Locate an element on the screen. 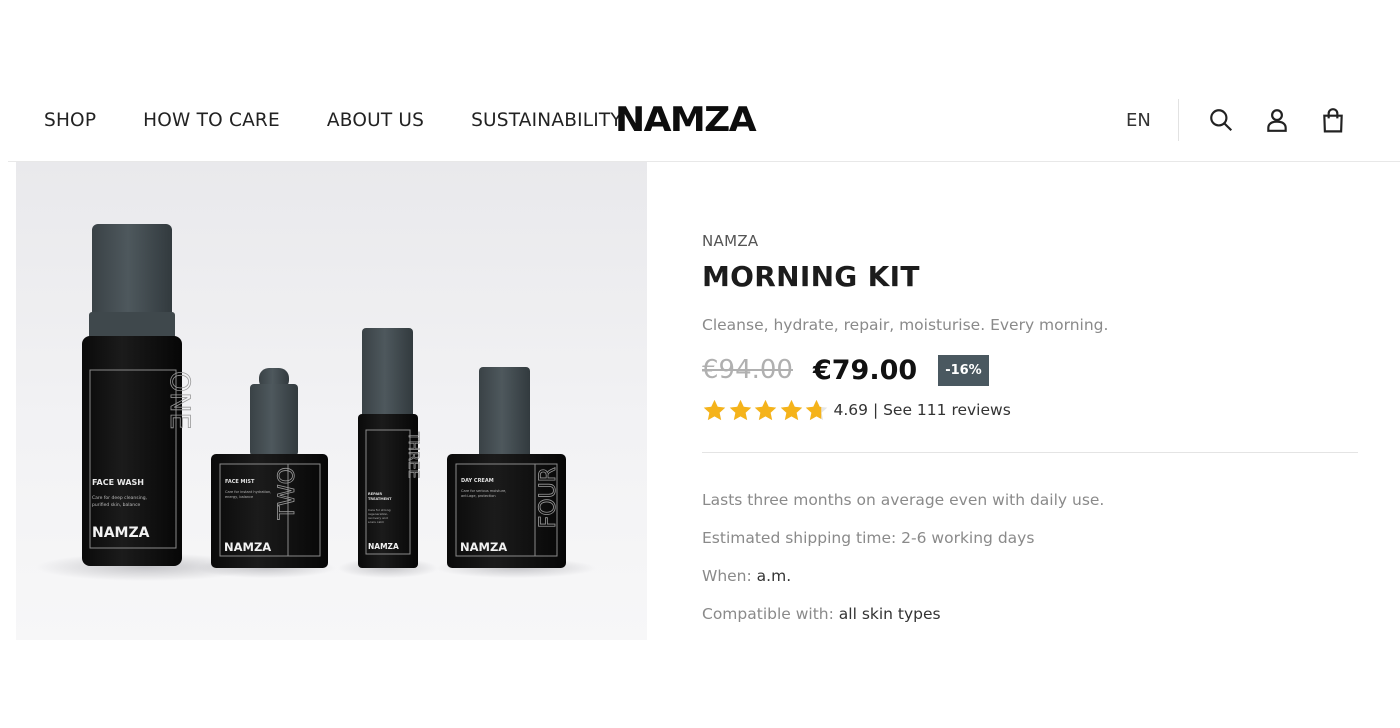 The image size is (1400, 728). svg-text: TREATMENT is located at coordinates (380, 499).